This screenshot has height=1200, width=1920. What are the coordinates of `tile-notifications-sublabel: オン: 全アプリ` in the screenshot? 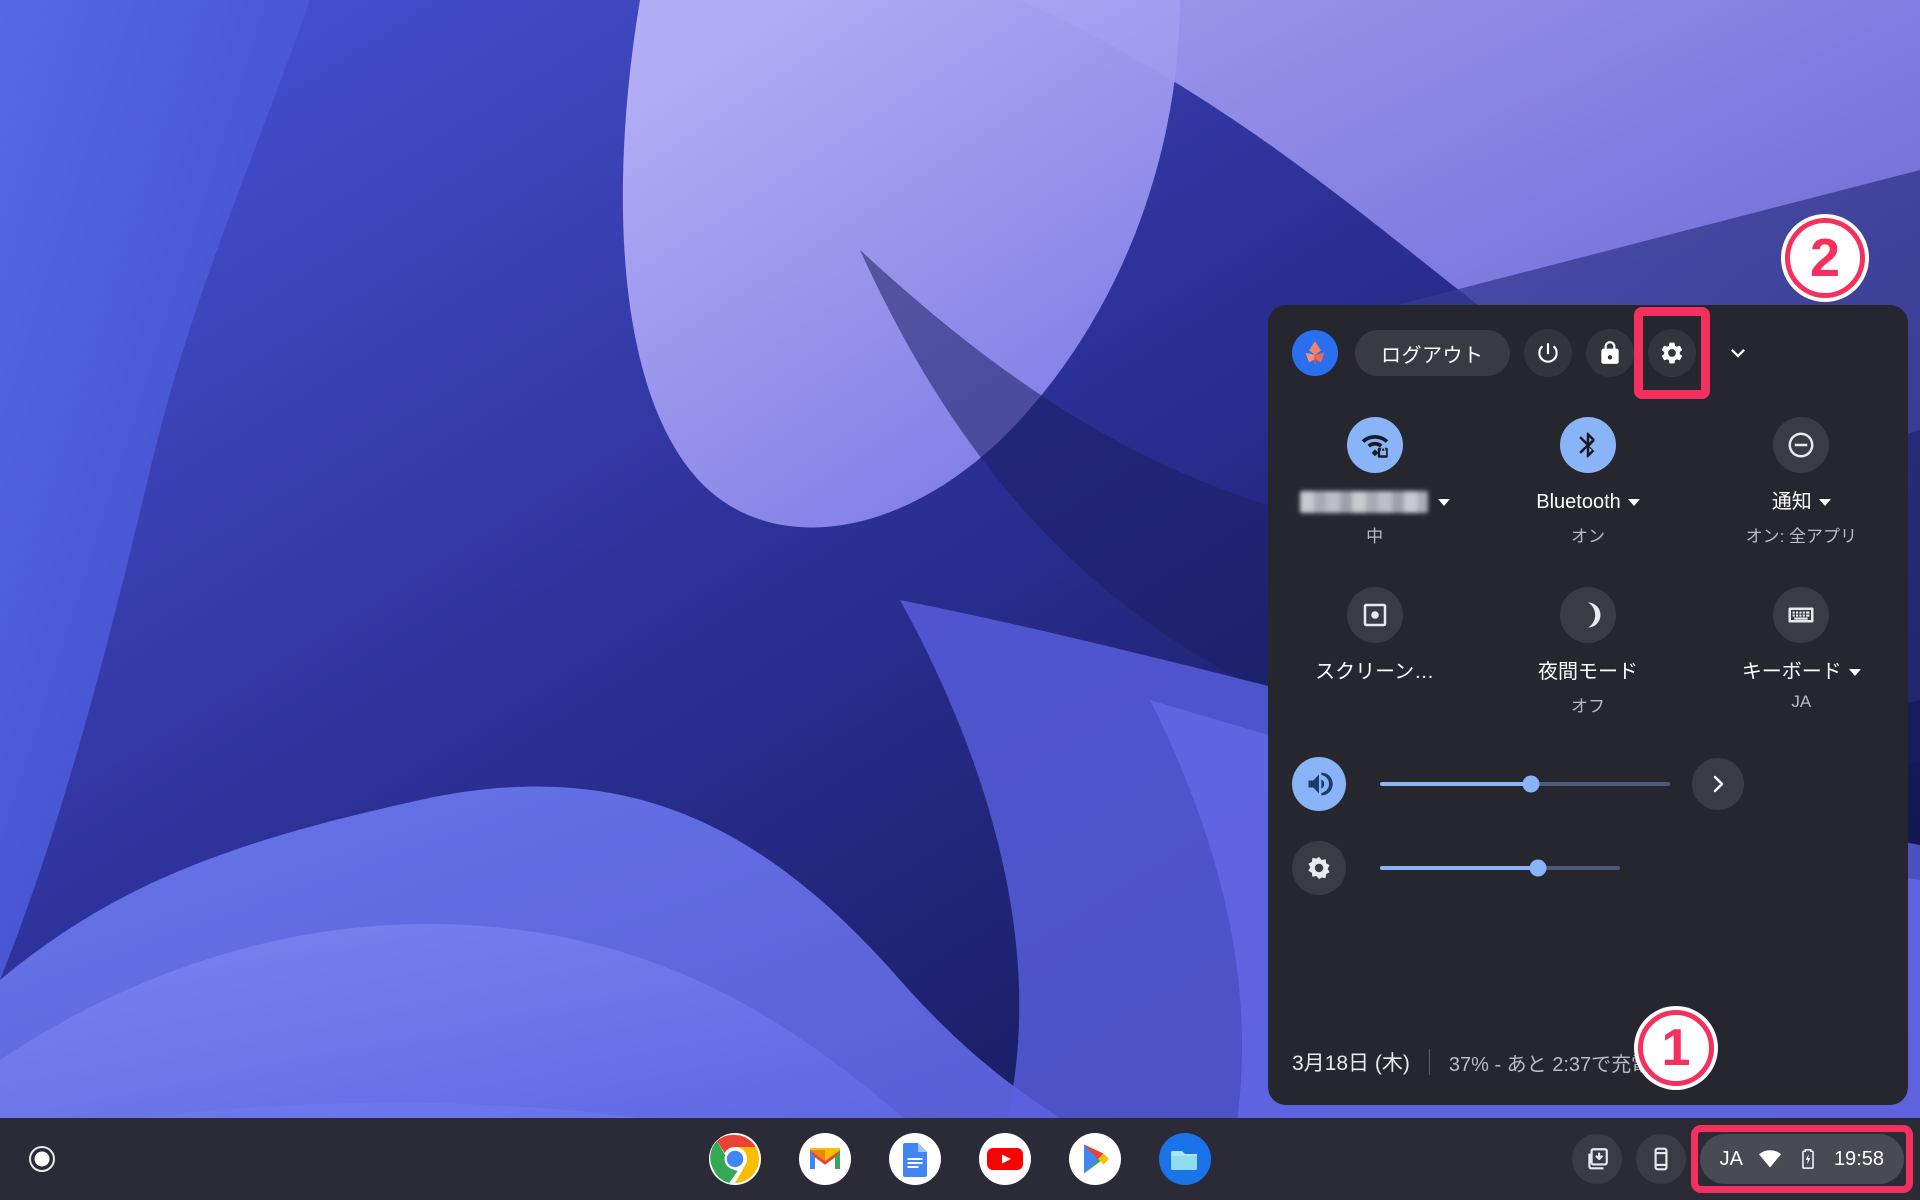 It's located at (1801, 536).